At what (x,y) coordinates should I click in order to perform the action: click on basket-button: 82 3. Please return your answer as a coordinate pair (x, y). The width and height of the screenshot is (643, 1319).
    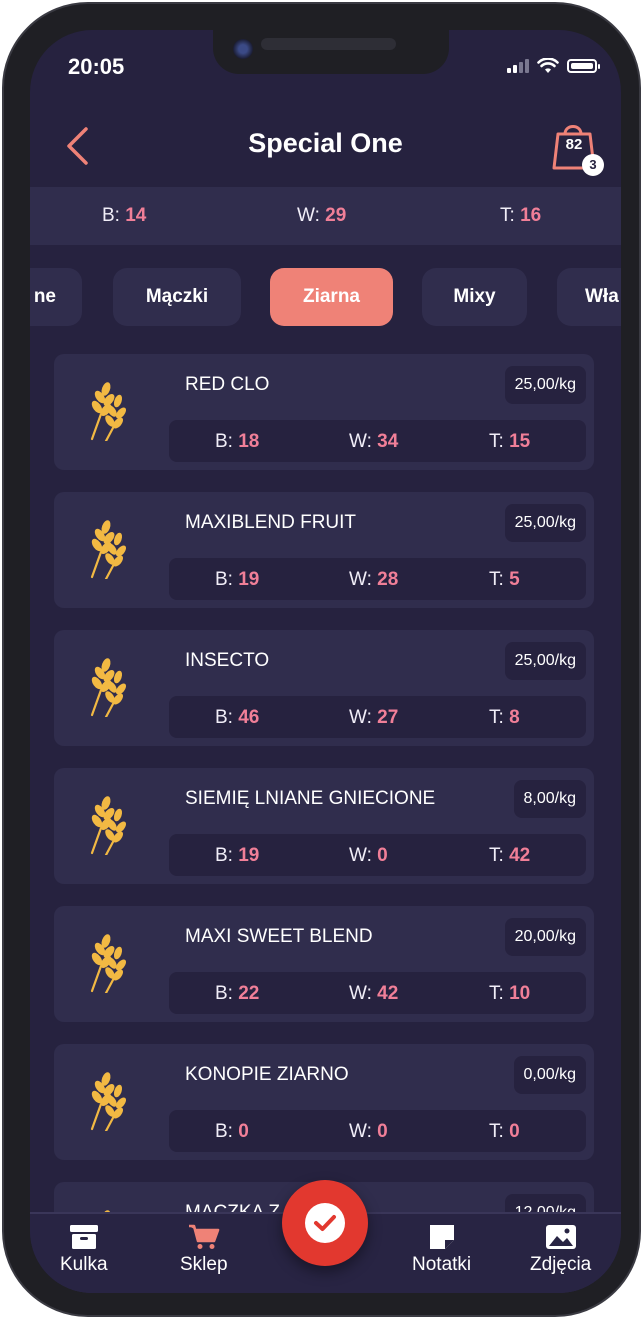
    Looking at the image, I should click on (577, 150).